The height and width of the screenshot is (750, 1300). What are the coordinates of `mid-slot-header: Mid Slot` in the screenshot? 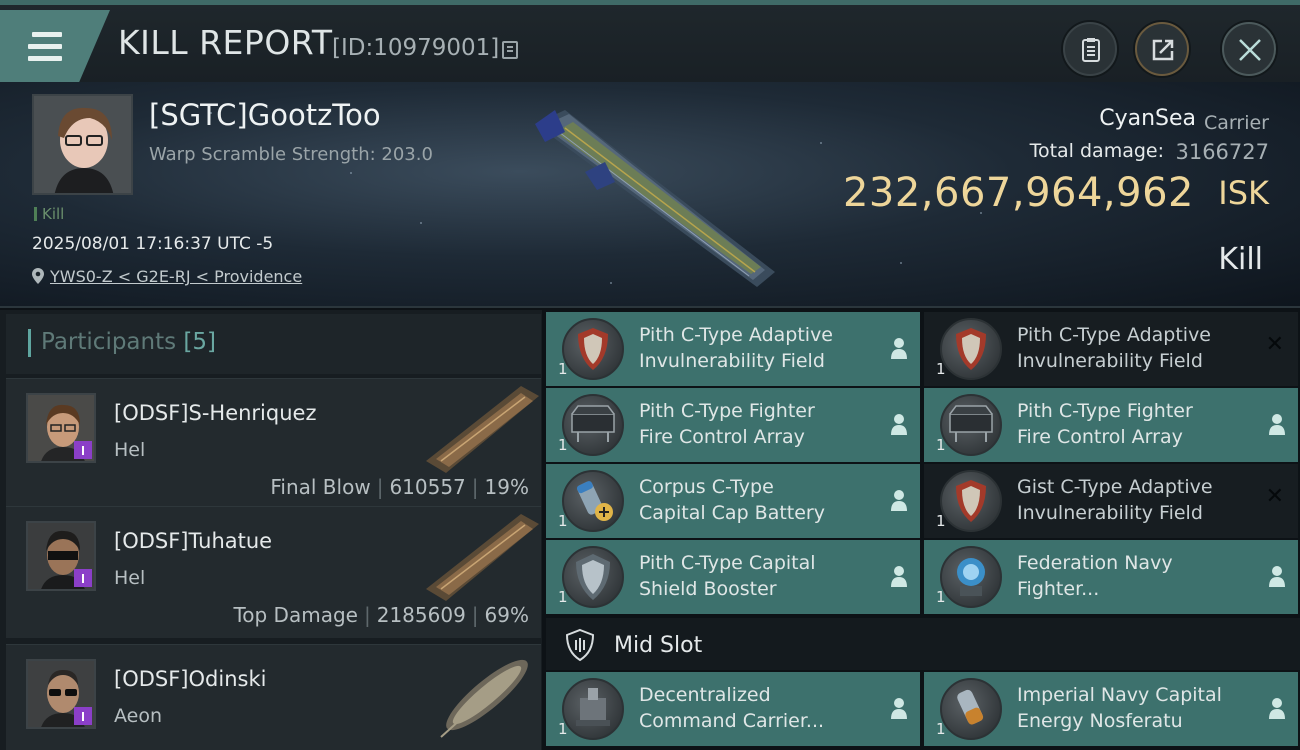 It's located at (923, 644).